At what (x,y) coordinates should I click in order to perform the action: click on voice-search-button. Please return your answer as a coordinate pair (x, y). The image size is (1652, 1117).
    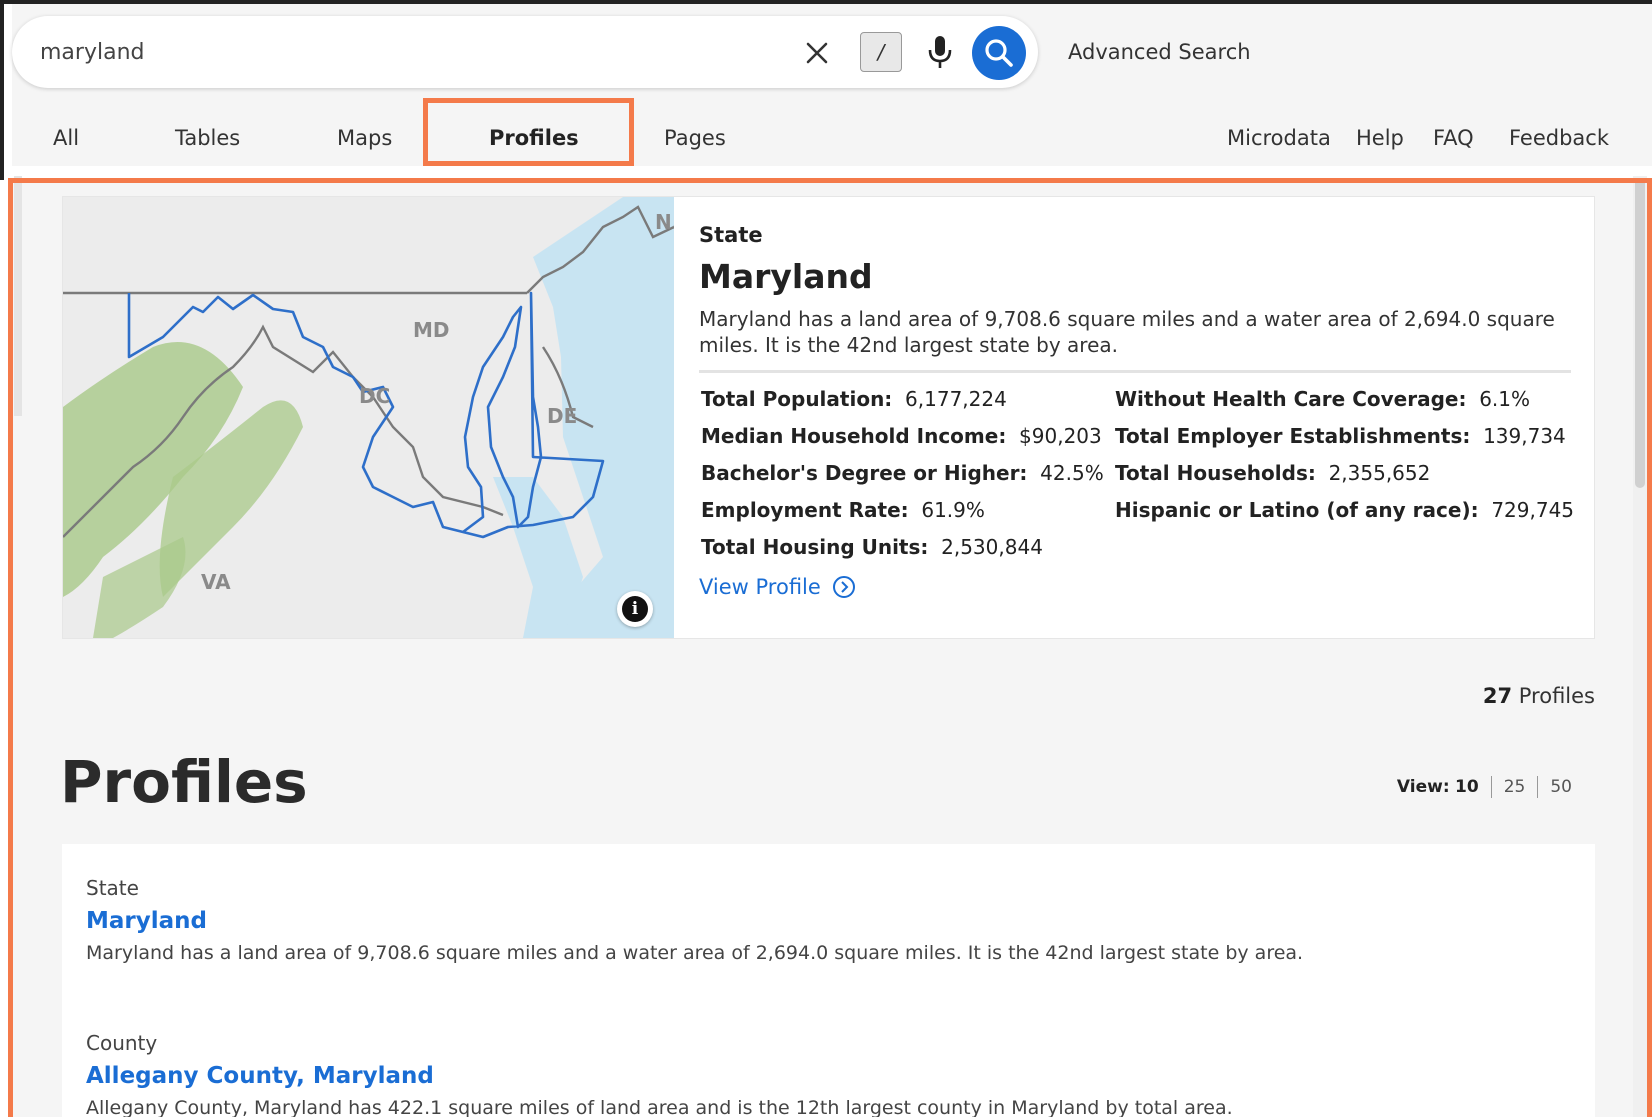
    Looking at the image, I should click on (940, 52).